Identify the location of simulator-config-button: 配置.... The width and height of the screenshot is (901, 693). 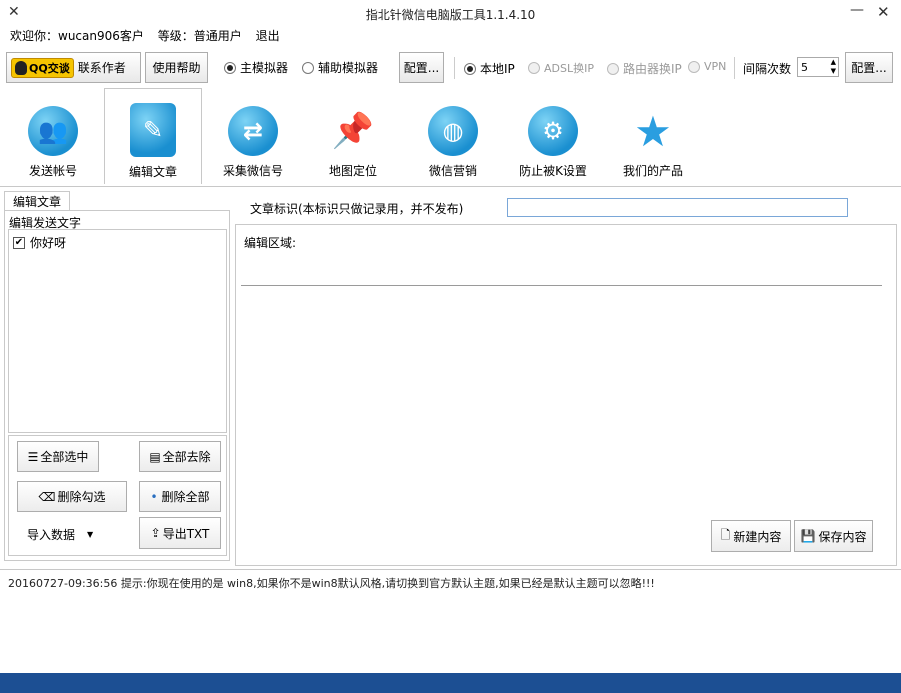
(421, 67).